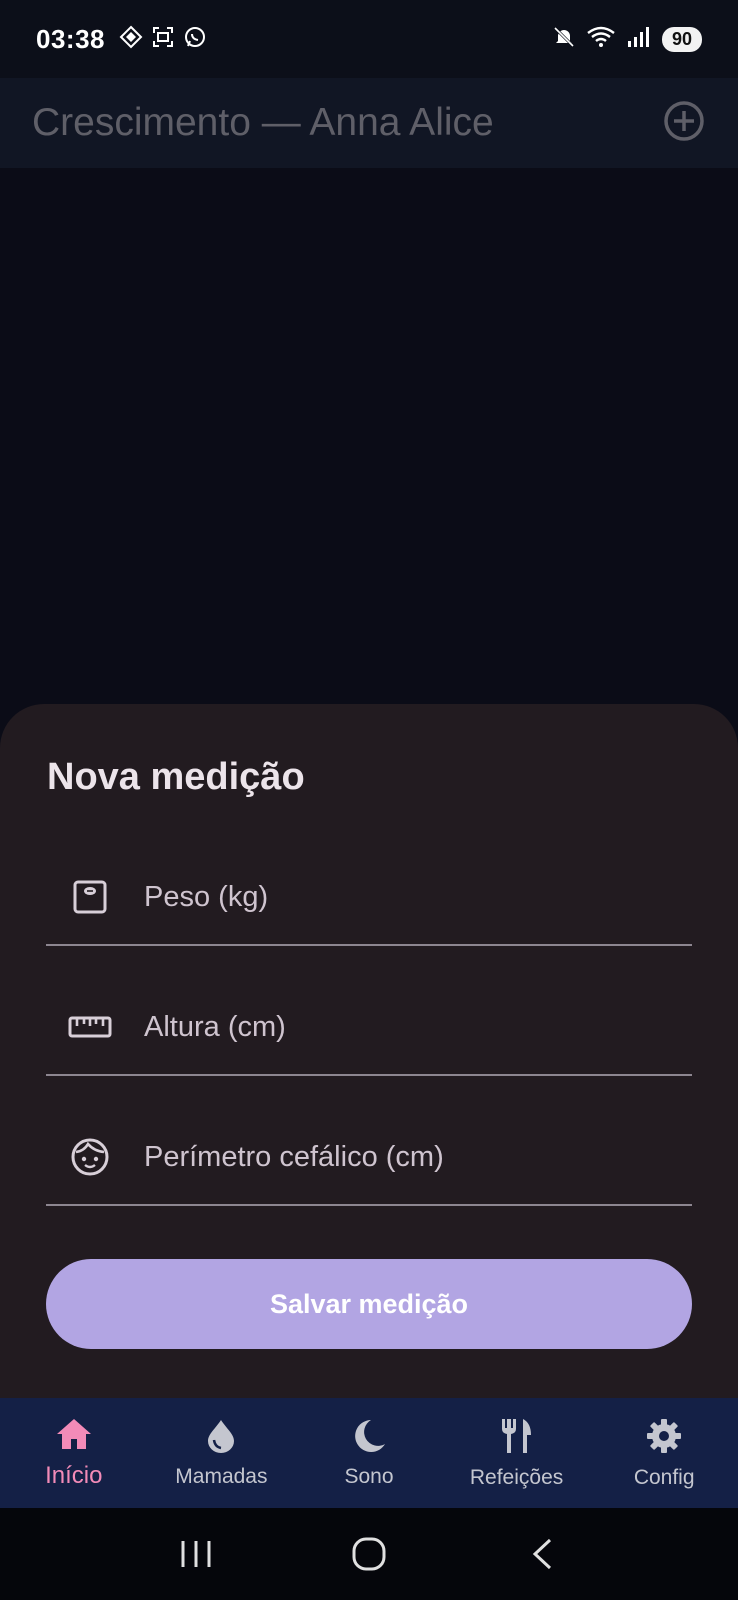 This screenshot has width=738, height=1600. I want to click on gear-icon, so click(664, 1438).